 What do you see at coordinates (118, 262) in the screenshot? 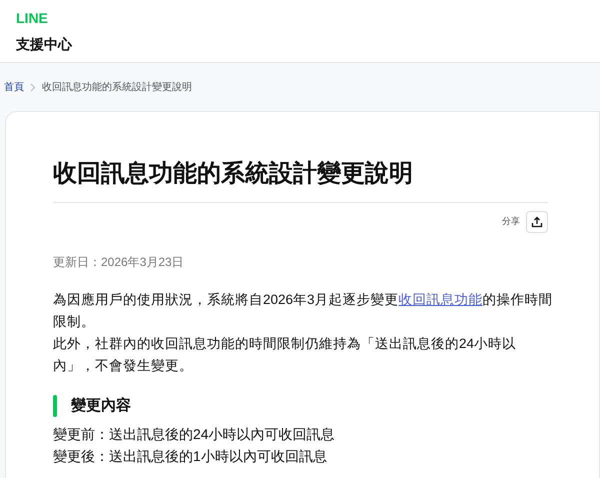
I see `updated-date: 更新日：2026年3月23日` at bounding box center [118, 262].